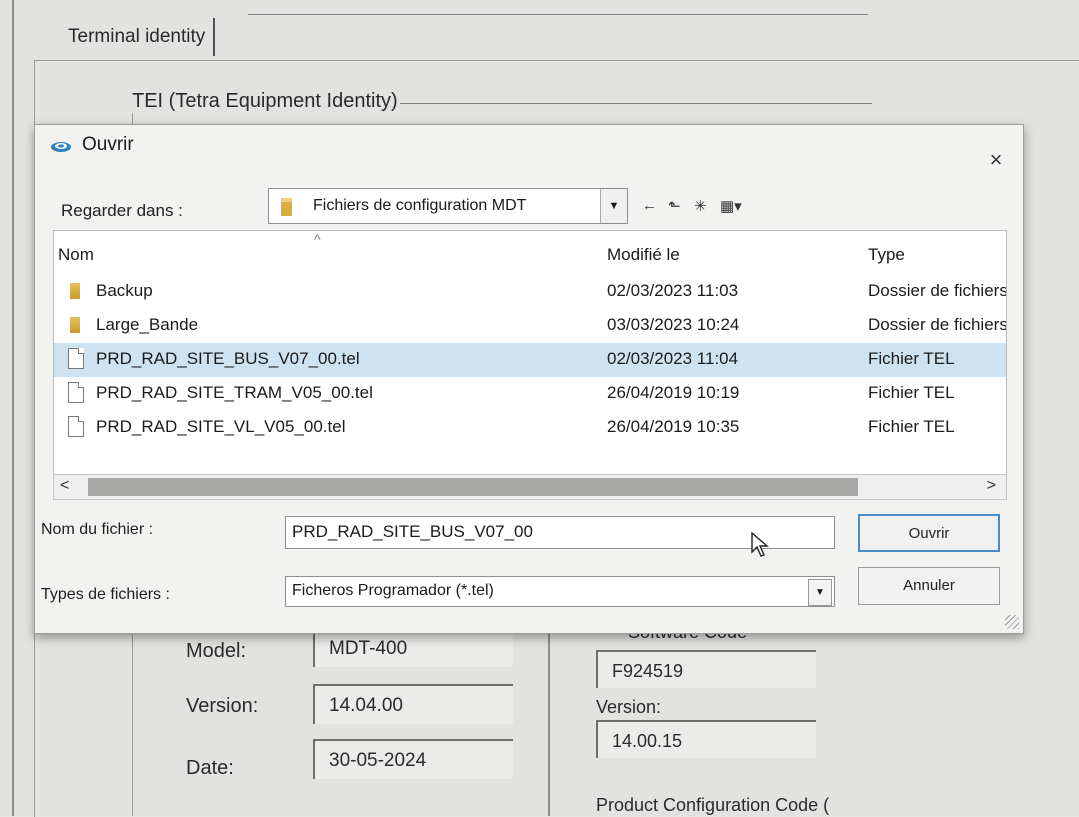 This screenshot has width=1079, height=817. I want to click on file-modified: 26/04/2019 10:19, so click(673, 392).